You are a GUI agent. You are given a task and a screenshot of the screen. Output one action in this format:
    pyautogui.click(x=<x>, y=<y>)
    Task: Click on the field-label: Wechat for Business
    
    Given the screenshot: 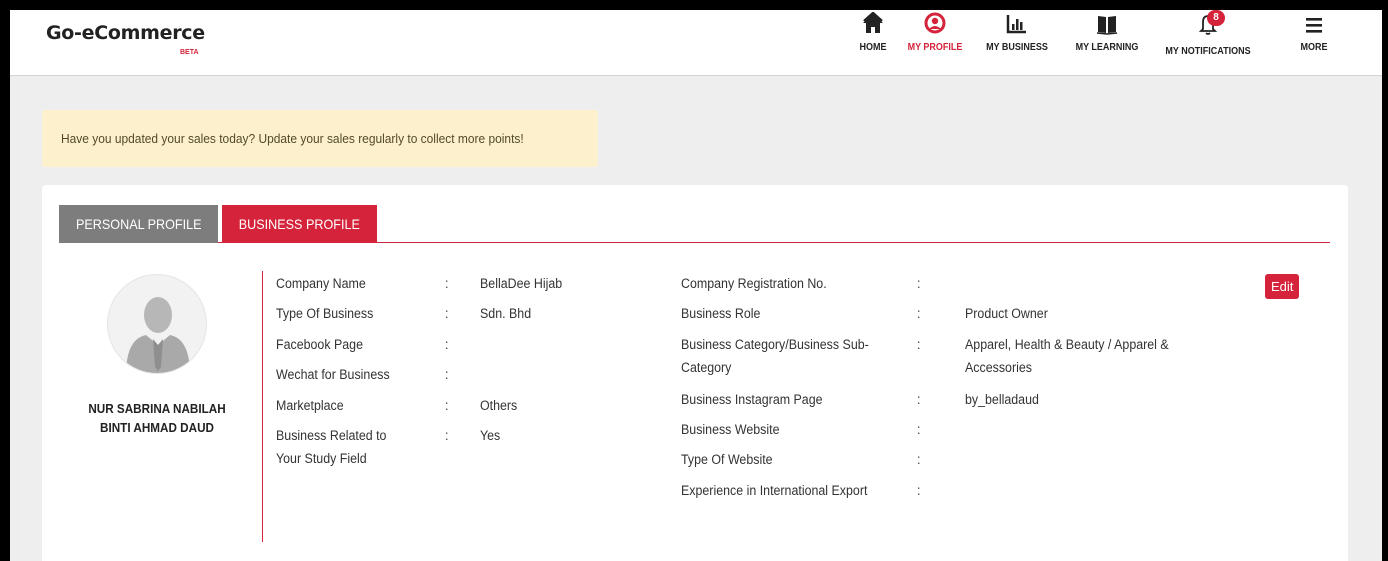 What is the action you would take?
    pyautogui.click(x=333, y=374)
    